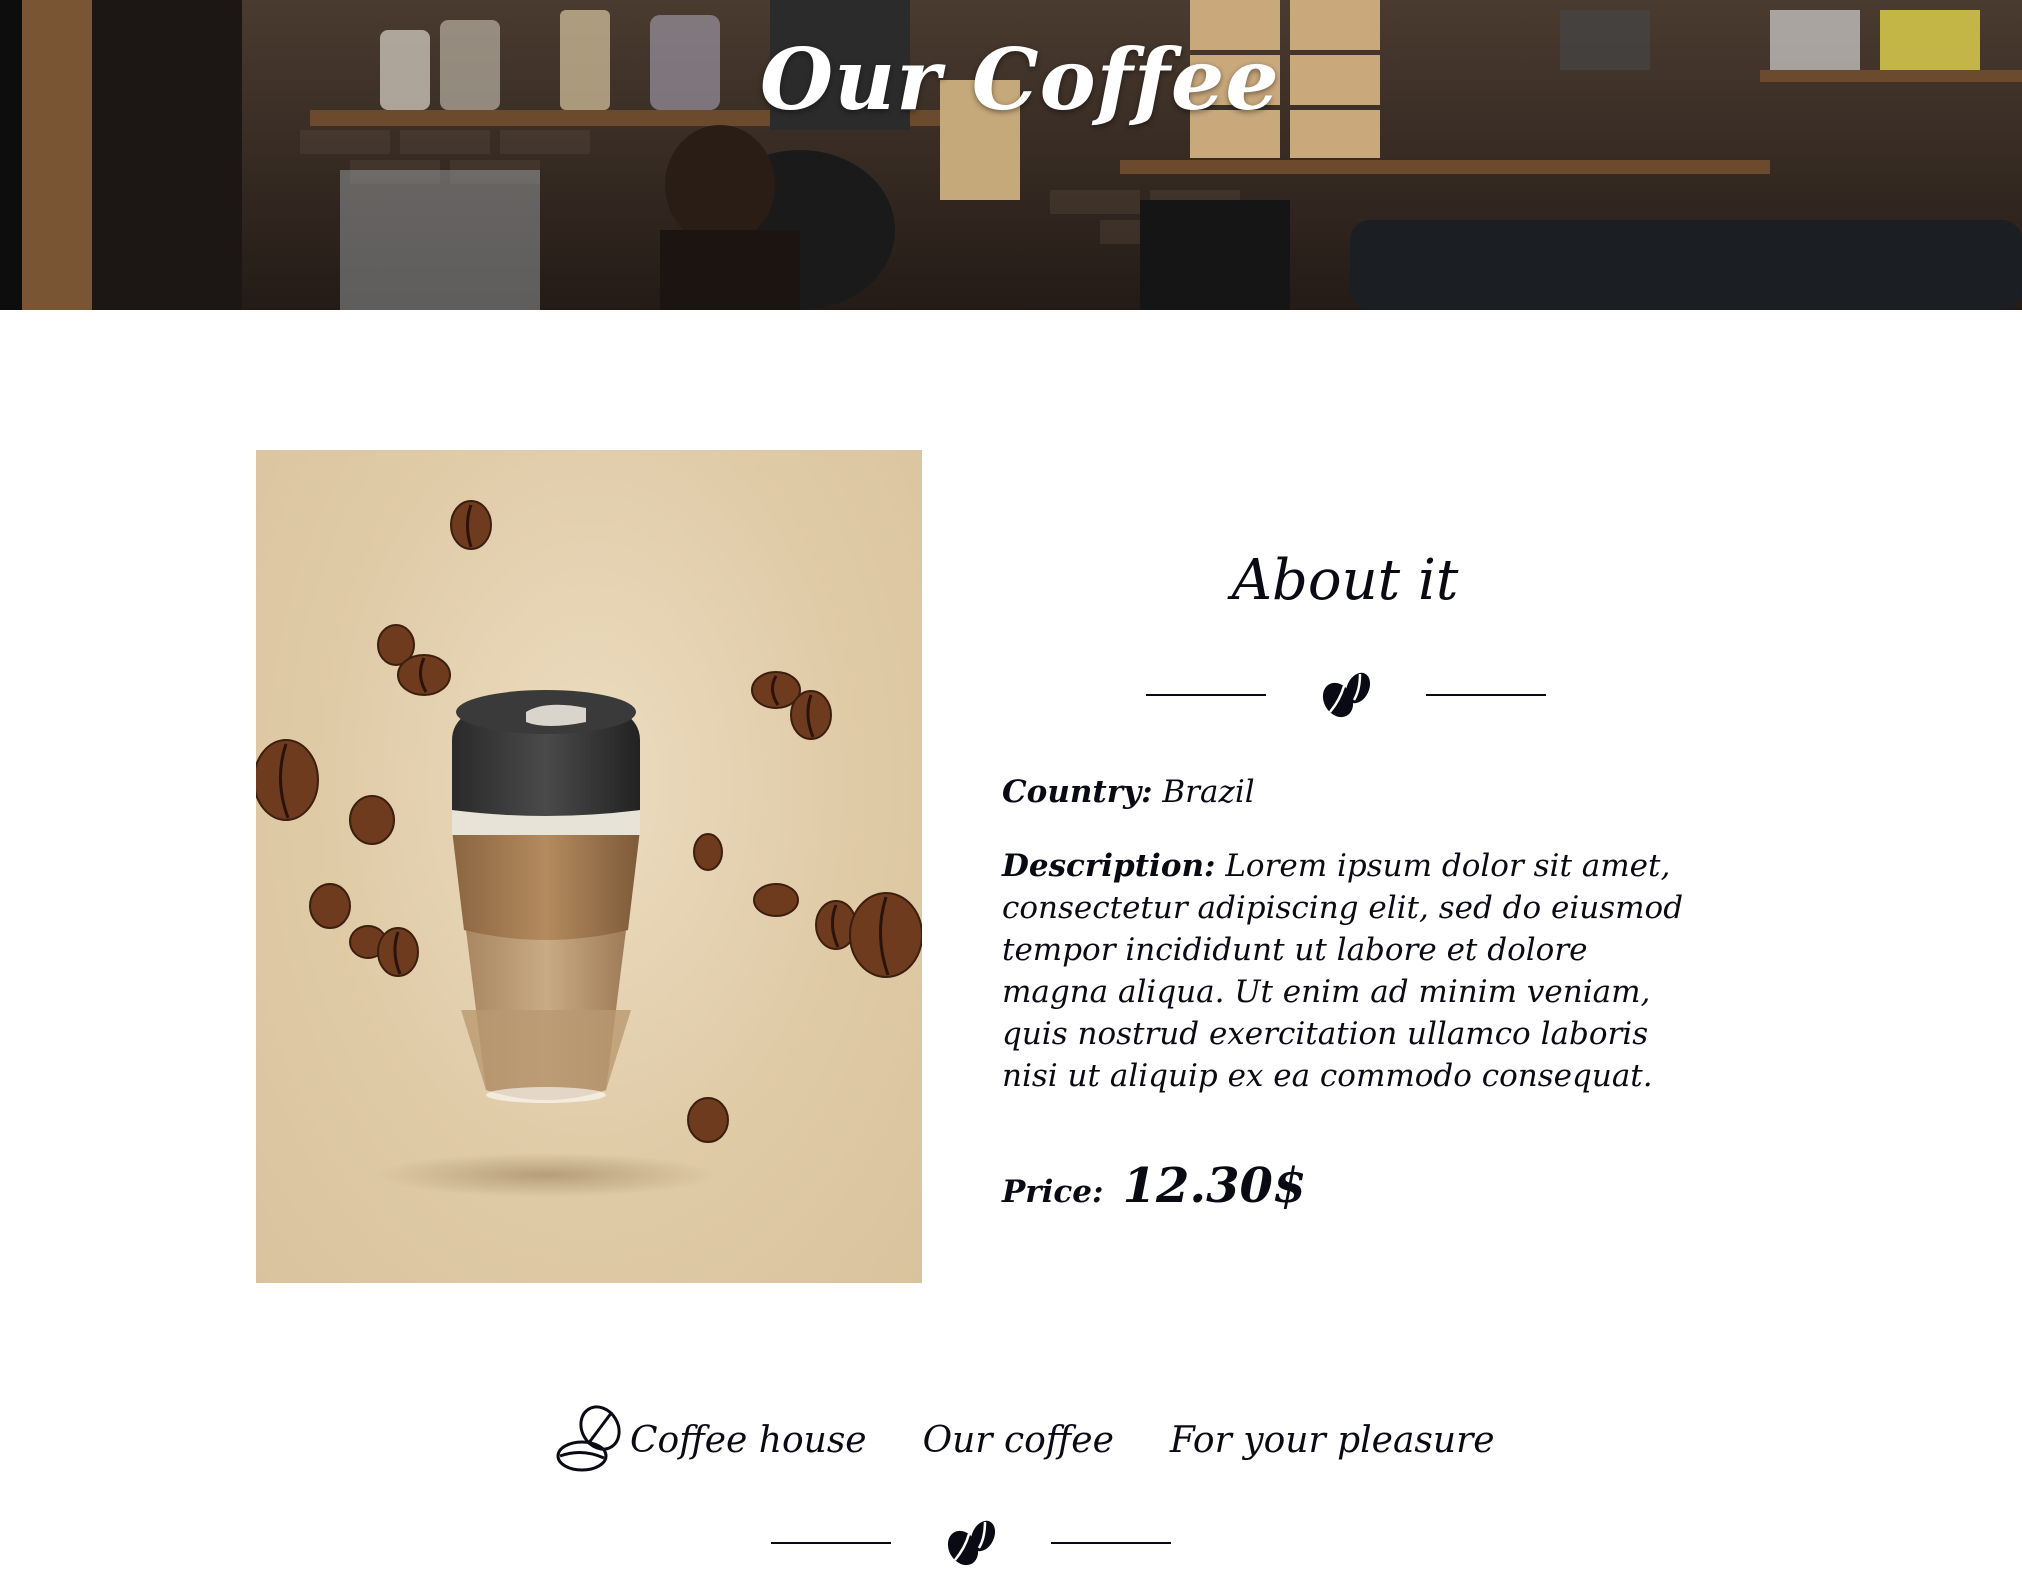 The image size is (2022, 1574). Describe the element at coordinates (1345, 580) in the screenshot. I see `about-title: About it` at that location.